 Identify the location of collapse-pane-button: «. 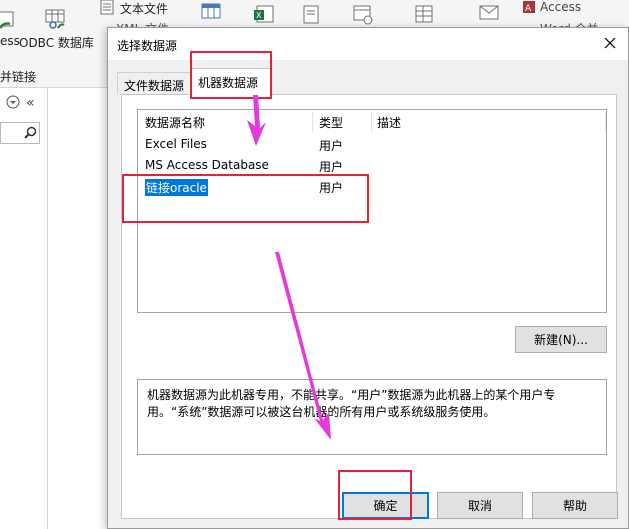
(30, 103).